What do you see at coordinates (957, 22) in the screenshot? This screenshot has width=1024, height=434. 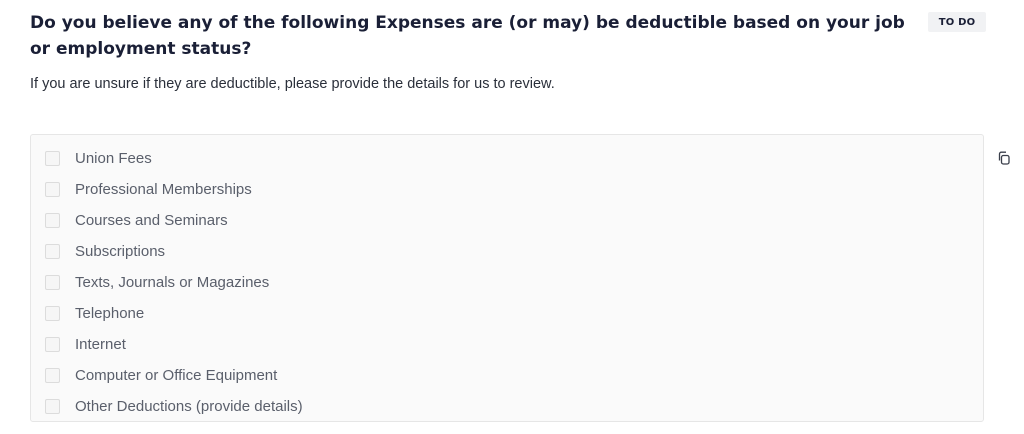 I see `status-badge: TO DO` at bounding box center [957, 22].